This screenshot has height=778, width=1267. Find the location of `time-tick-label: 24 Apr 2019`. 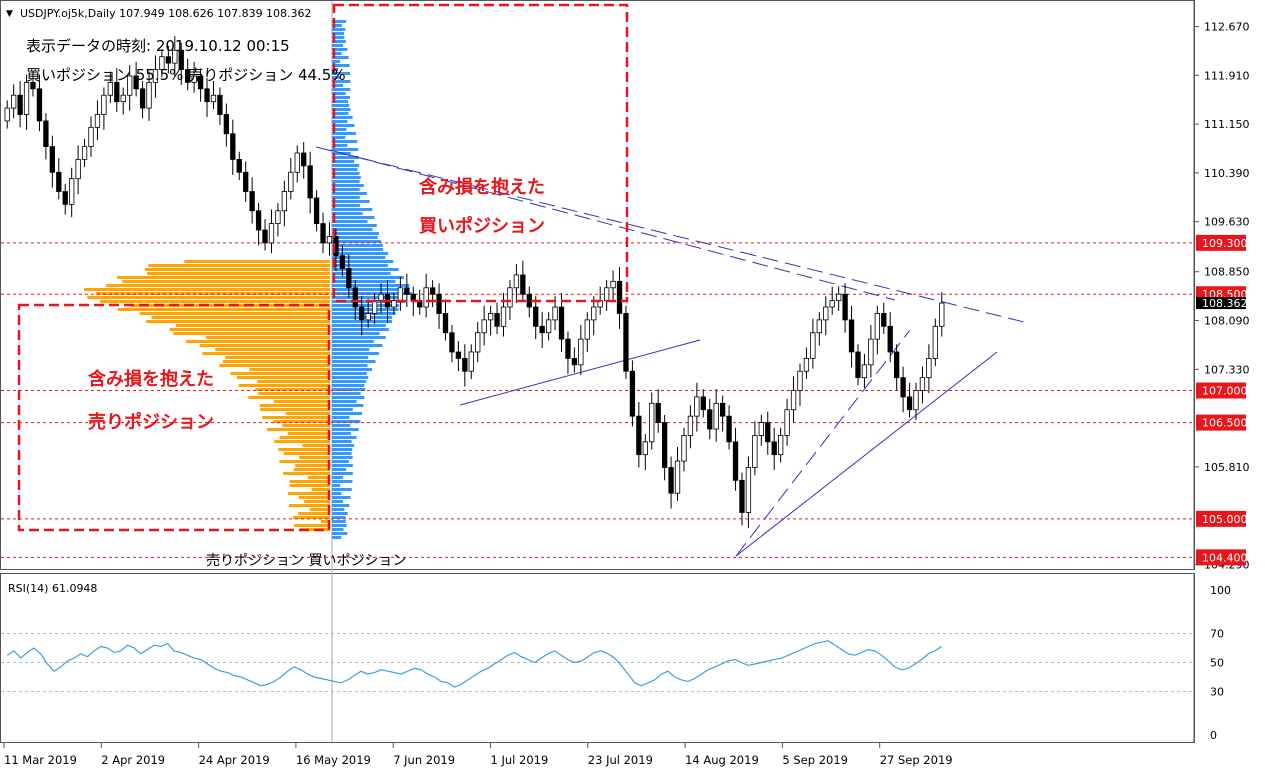

time-tick-label: 24 Apr 2019 is located at coordinates (234, 760).